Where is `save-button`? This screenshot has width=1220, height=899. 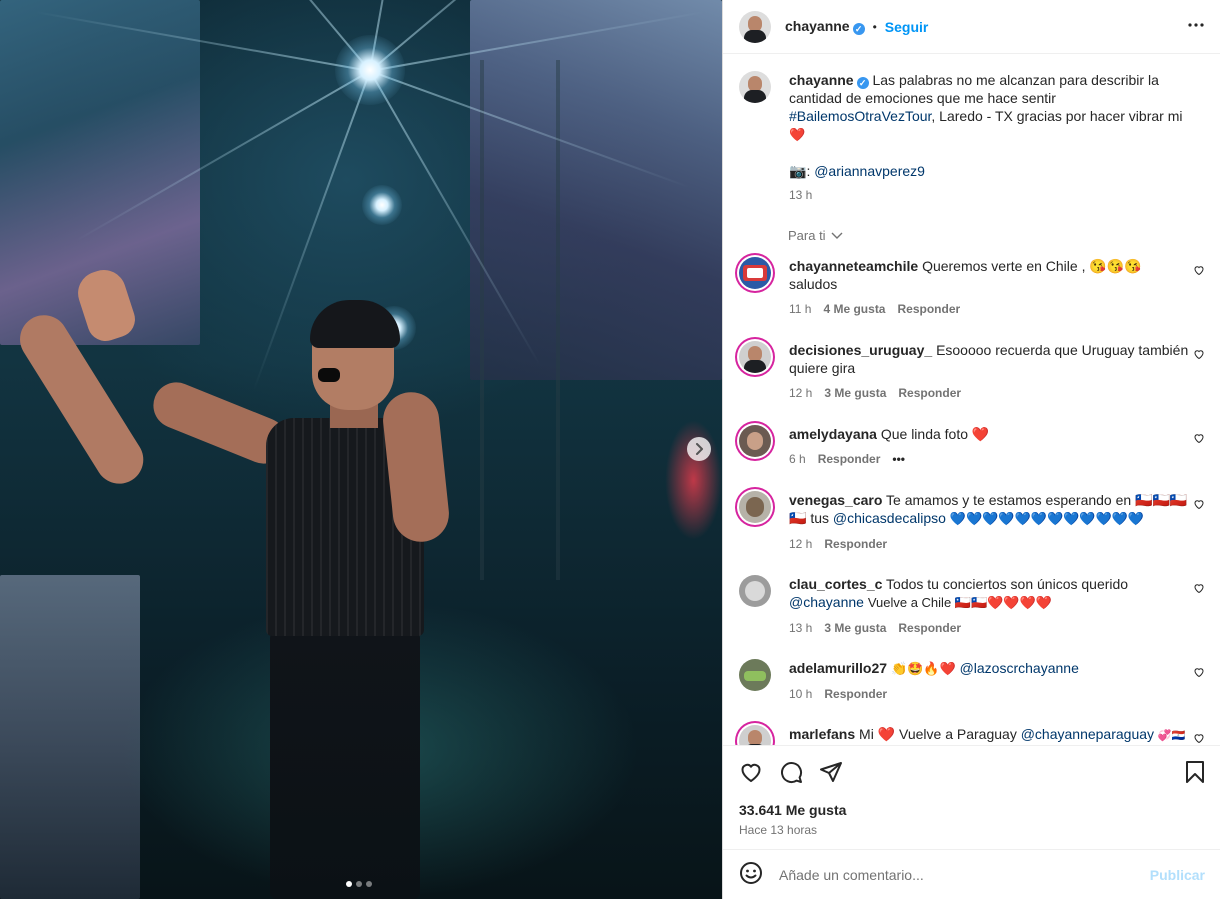 save-button is located at coordinates (1195, 773).